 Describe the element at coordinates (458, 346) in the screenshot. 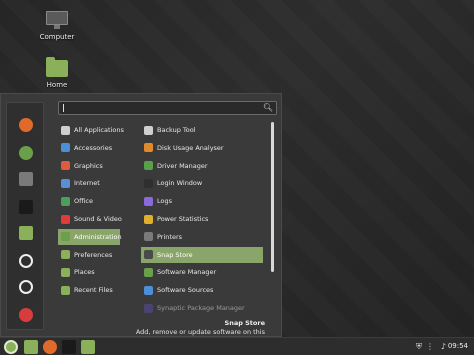

I see `clock: 09:54` at that location.